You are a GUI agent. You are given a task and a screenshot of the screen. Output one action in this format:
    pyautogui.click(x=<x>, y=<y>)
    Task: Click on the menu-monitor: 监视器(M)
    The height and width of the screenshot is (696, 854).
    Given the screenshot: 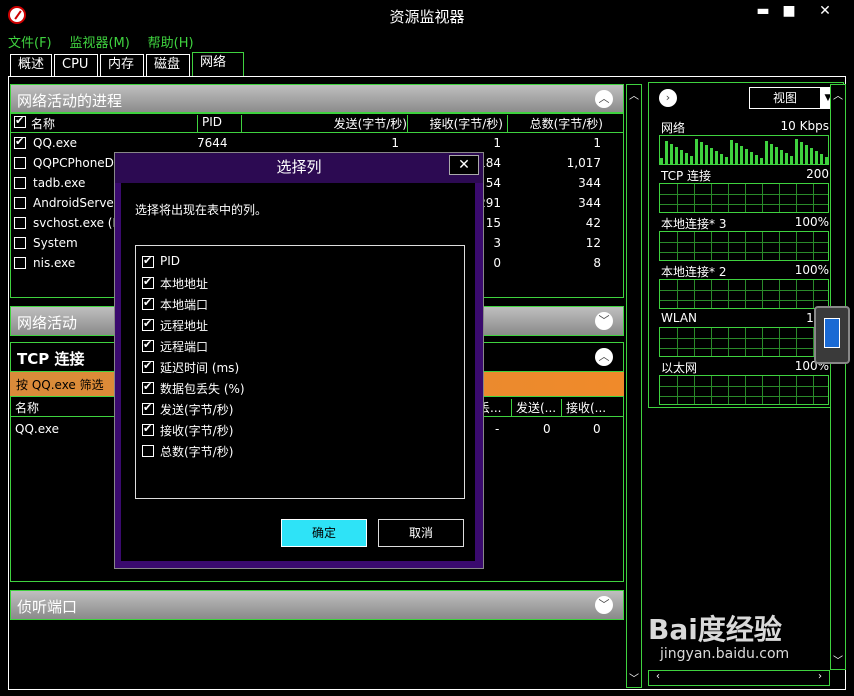 What is the action you would take?
    pyautogui.click(x=99, y=41)
    